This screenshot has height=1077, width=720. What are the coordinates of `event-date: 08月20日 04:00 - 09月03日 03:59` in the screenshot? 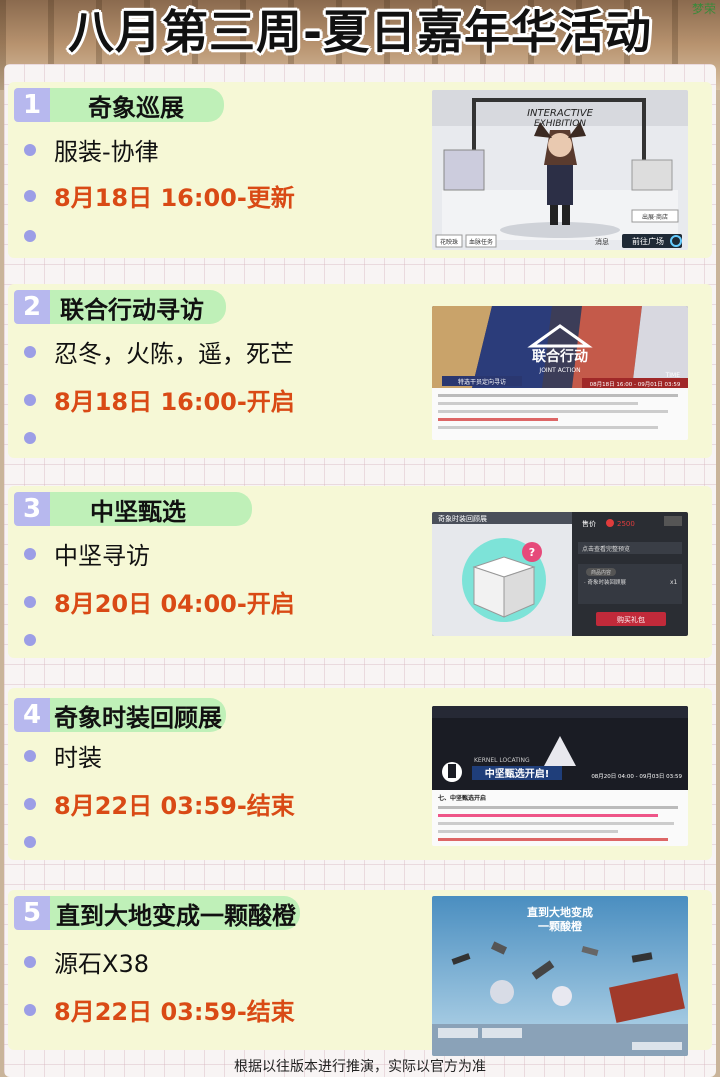 It's located at (636, 776).